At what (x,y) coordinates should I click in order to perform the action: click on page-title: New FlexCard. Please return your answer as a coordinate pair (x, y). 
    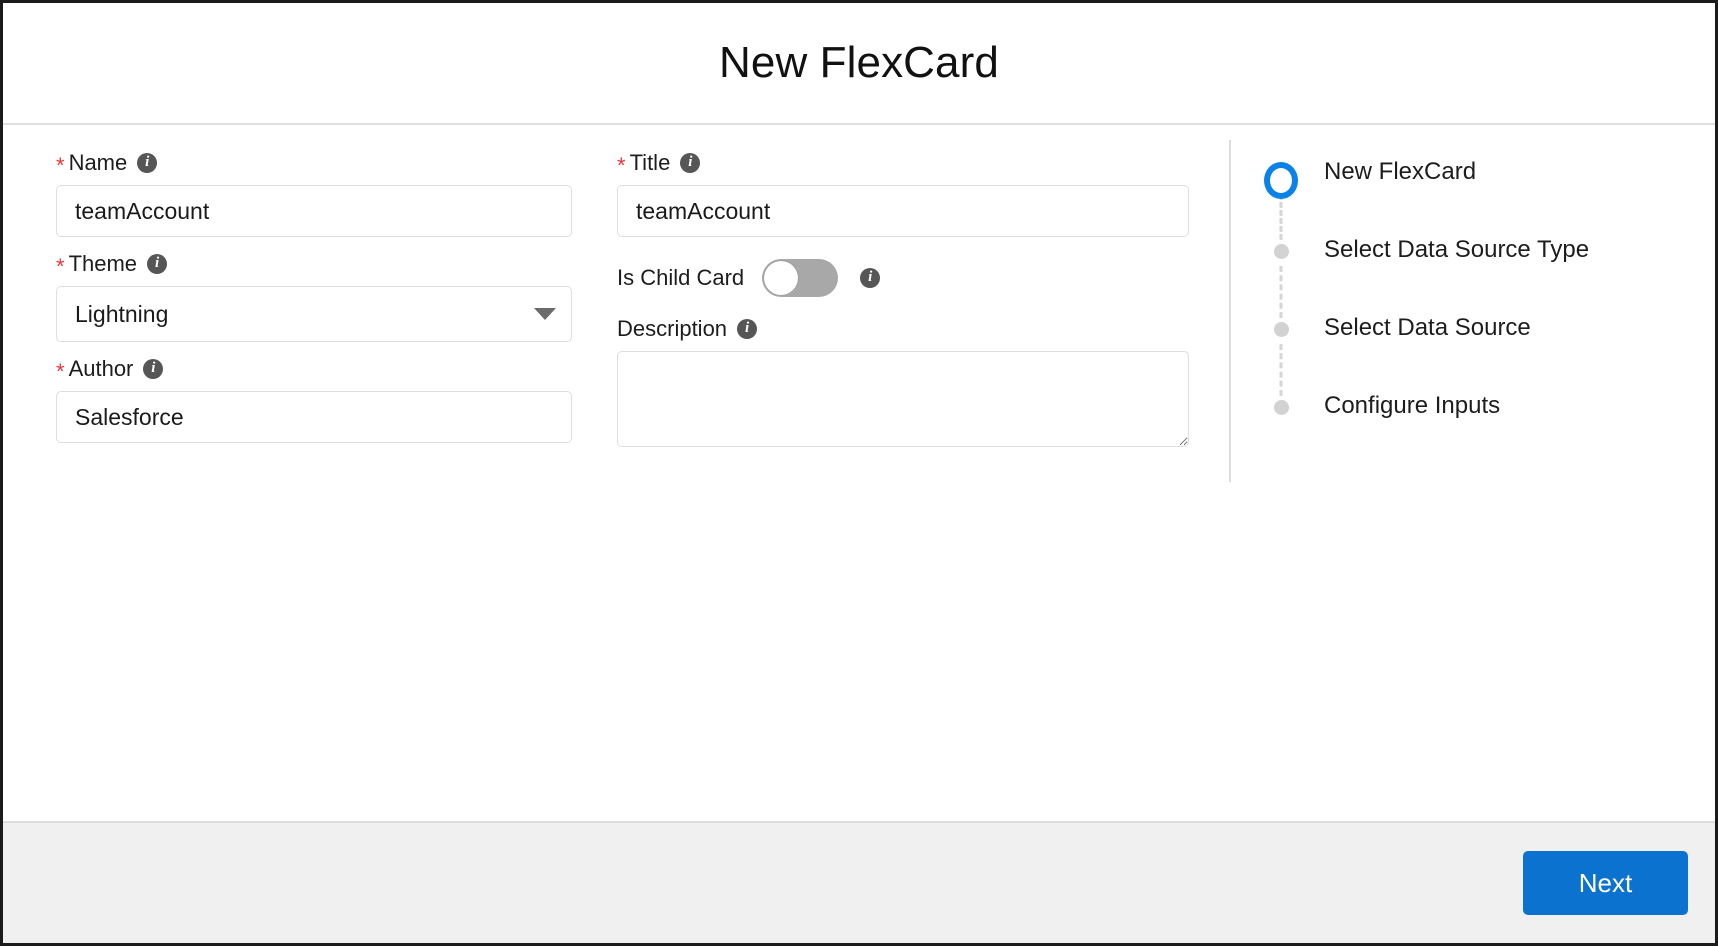
    Looking at the image, I should click on (859, 62).